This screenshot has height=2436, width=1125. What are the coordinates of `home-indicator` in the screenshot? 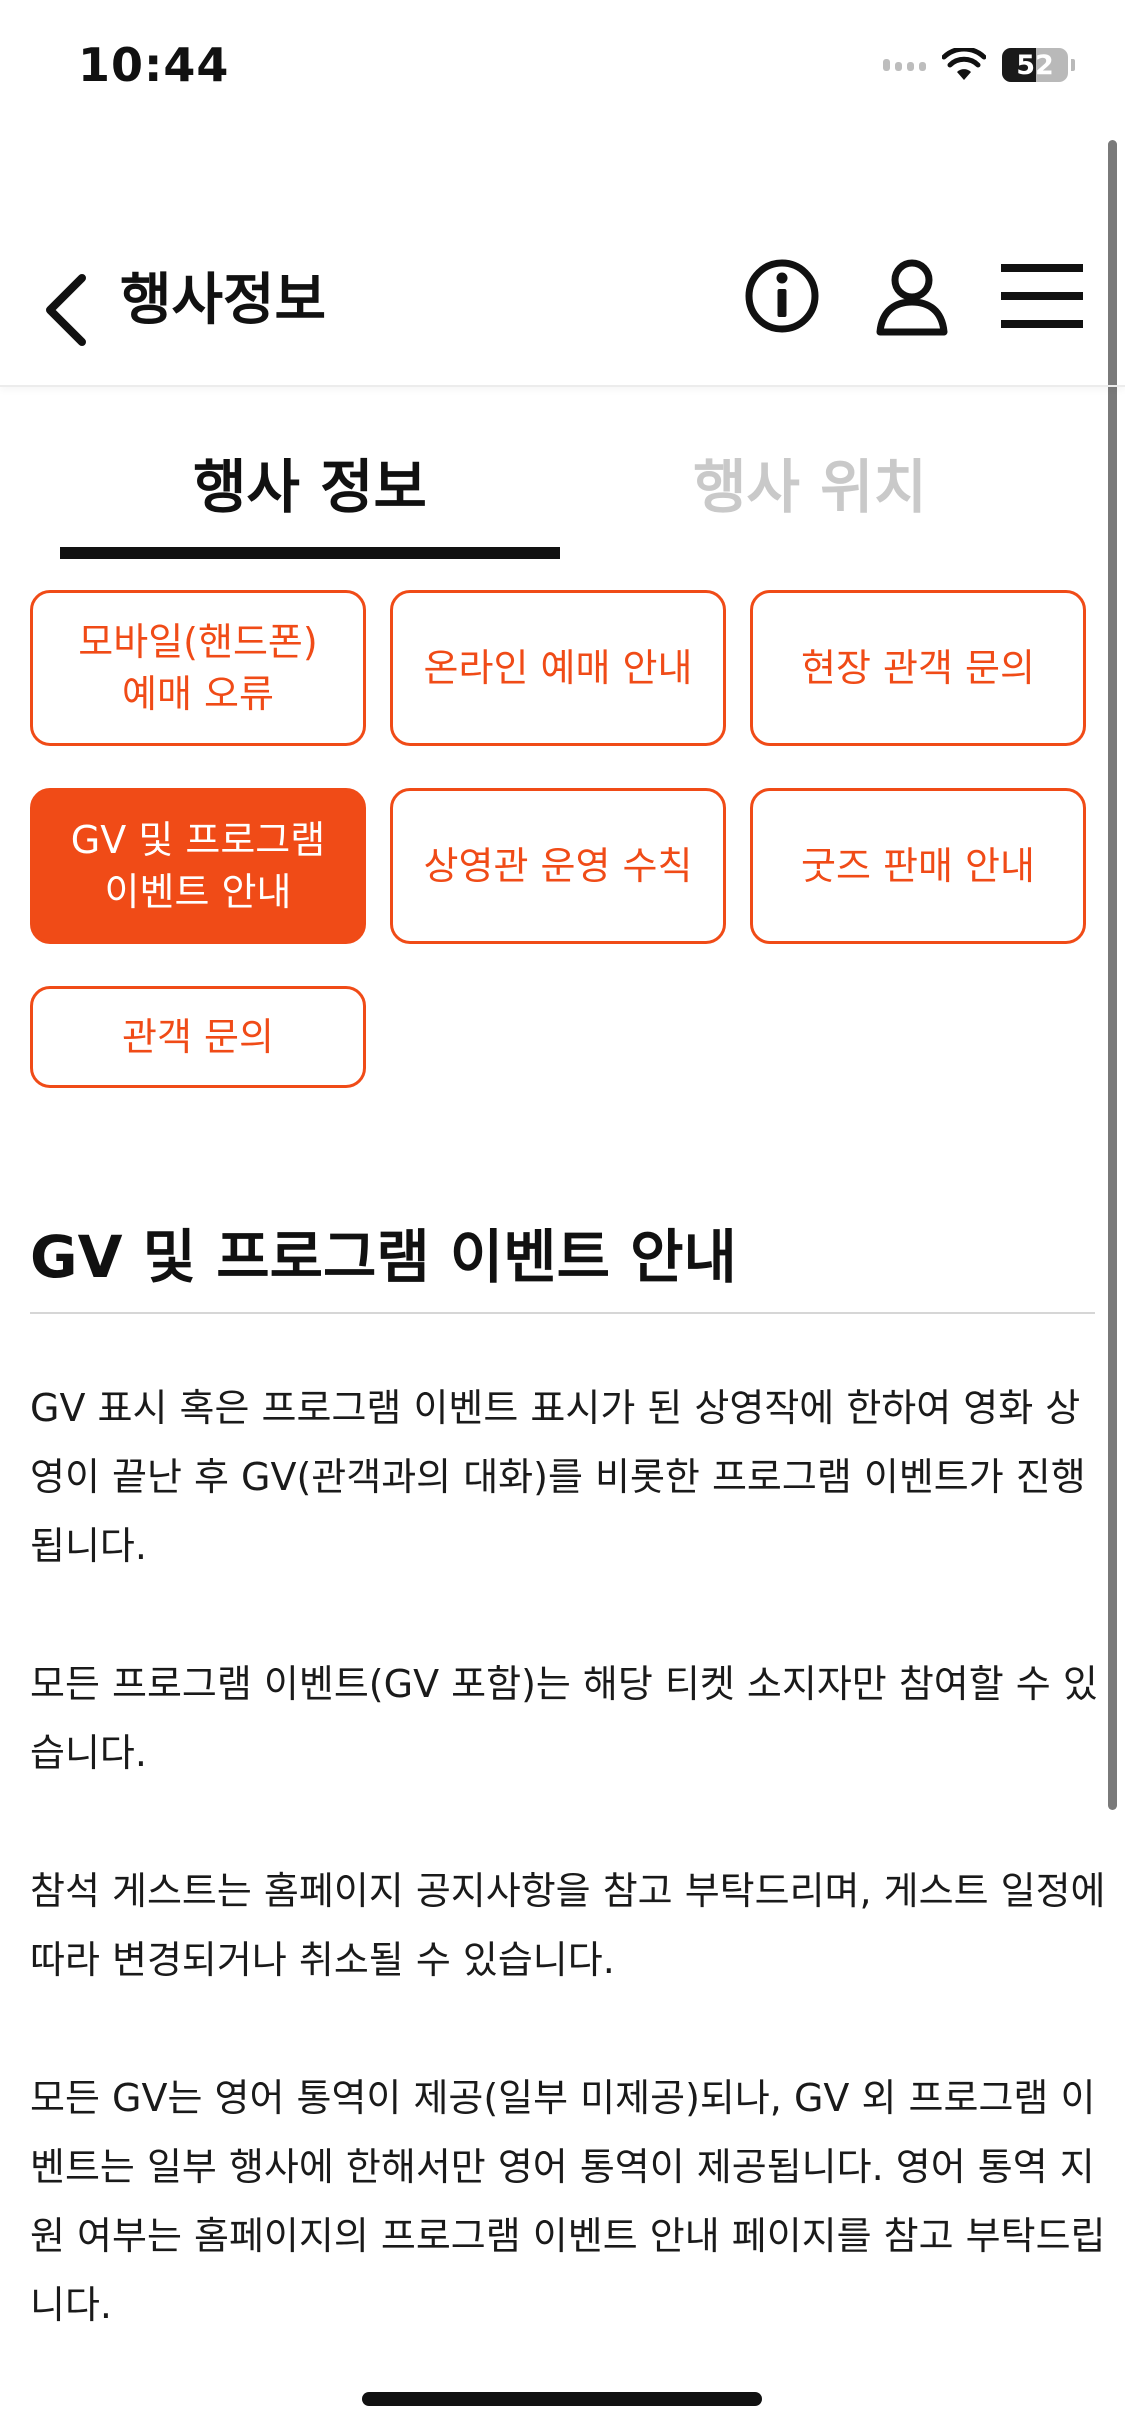 It's located at (562, 2399).